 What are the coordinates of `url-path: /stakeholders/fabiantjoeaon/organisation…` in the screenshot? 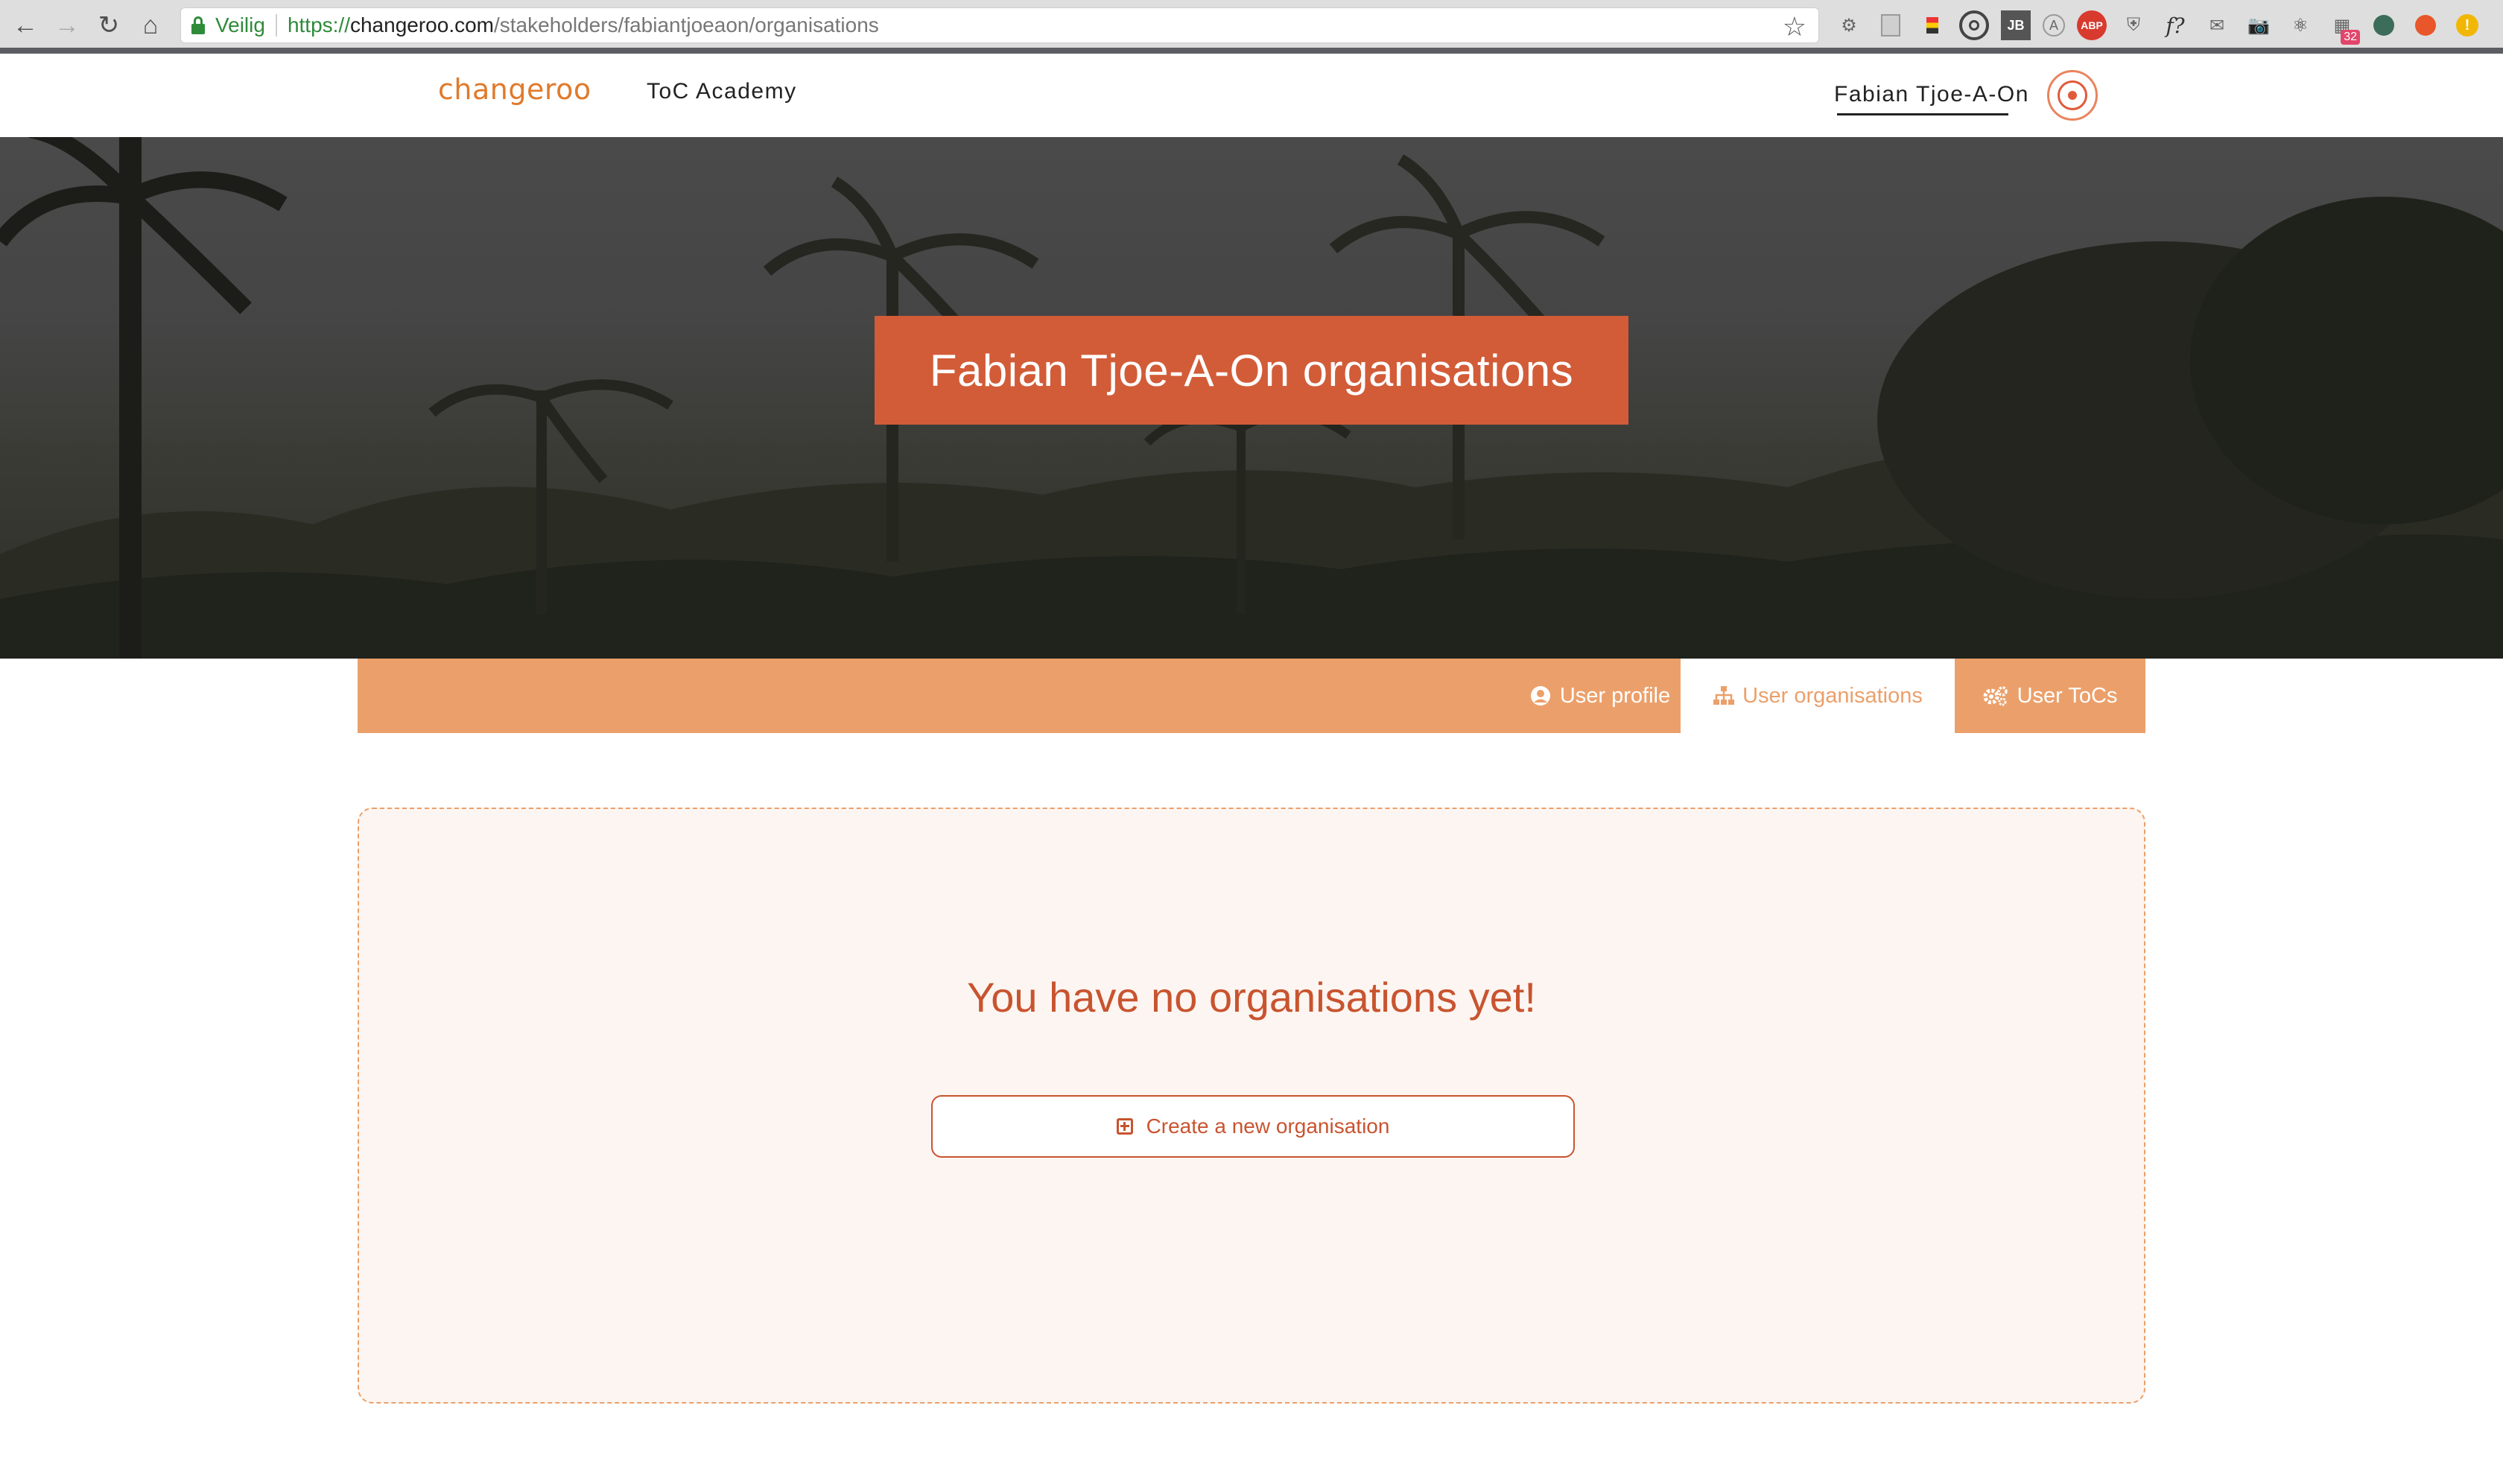 It's located at (687, 25).